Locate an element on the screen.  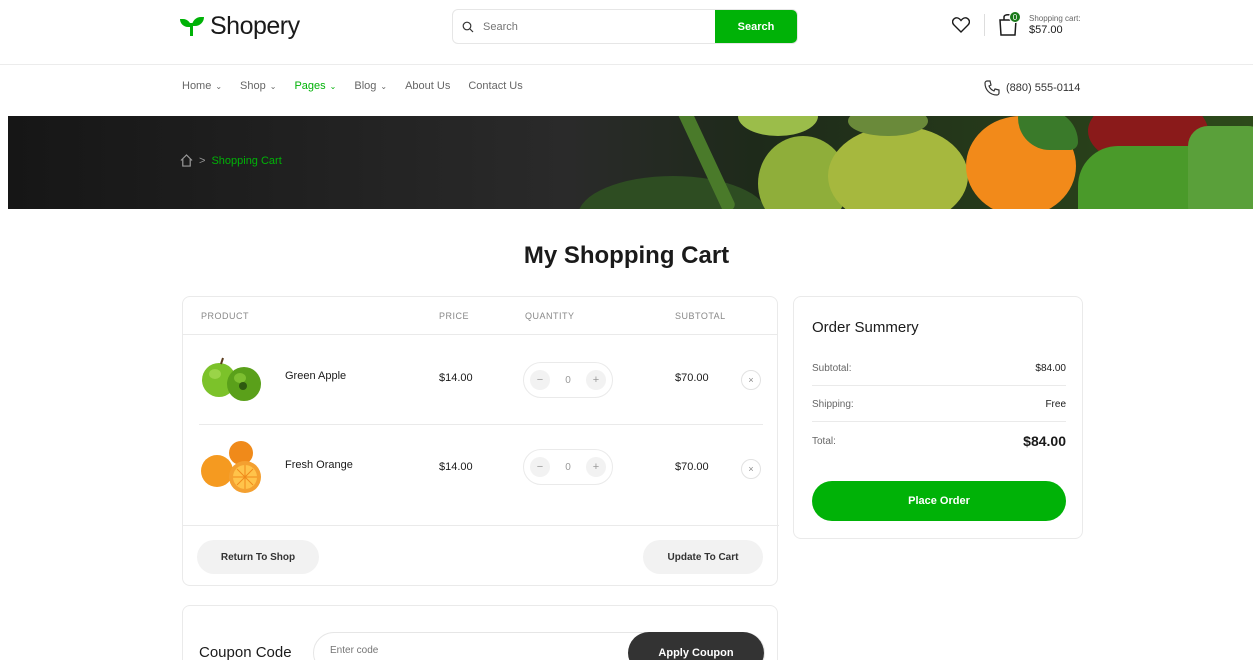
breadcrumb: > Shopping Cart is located at coordinates (231, 160).